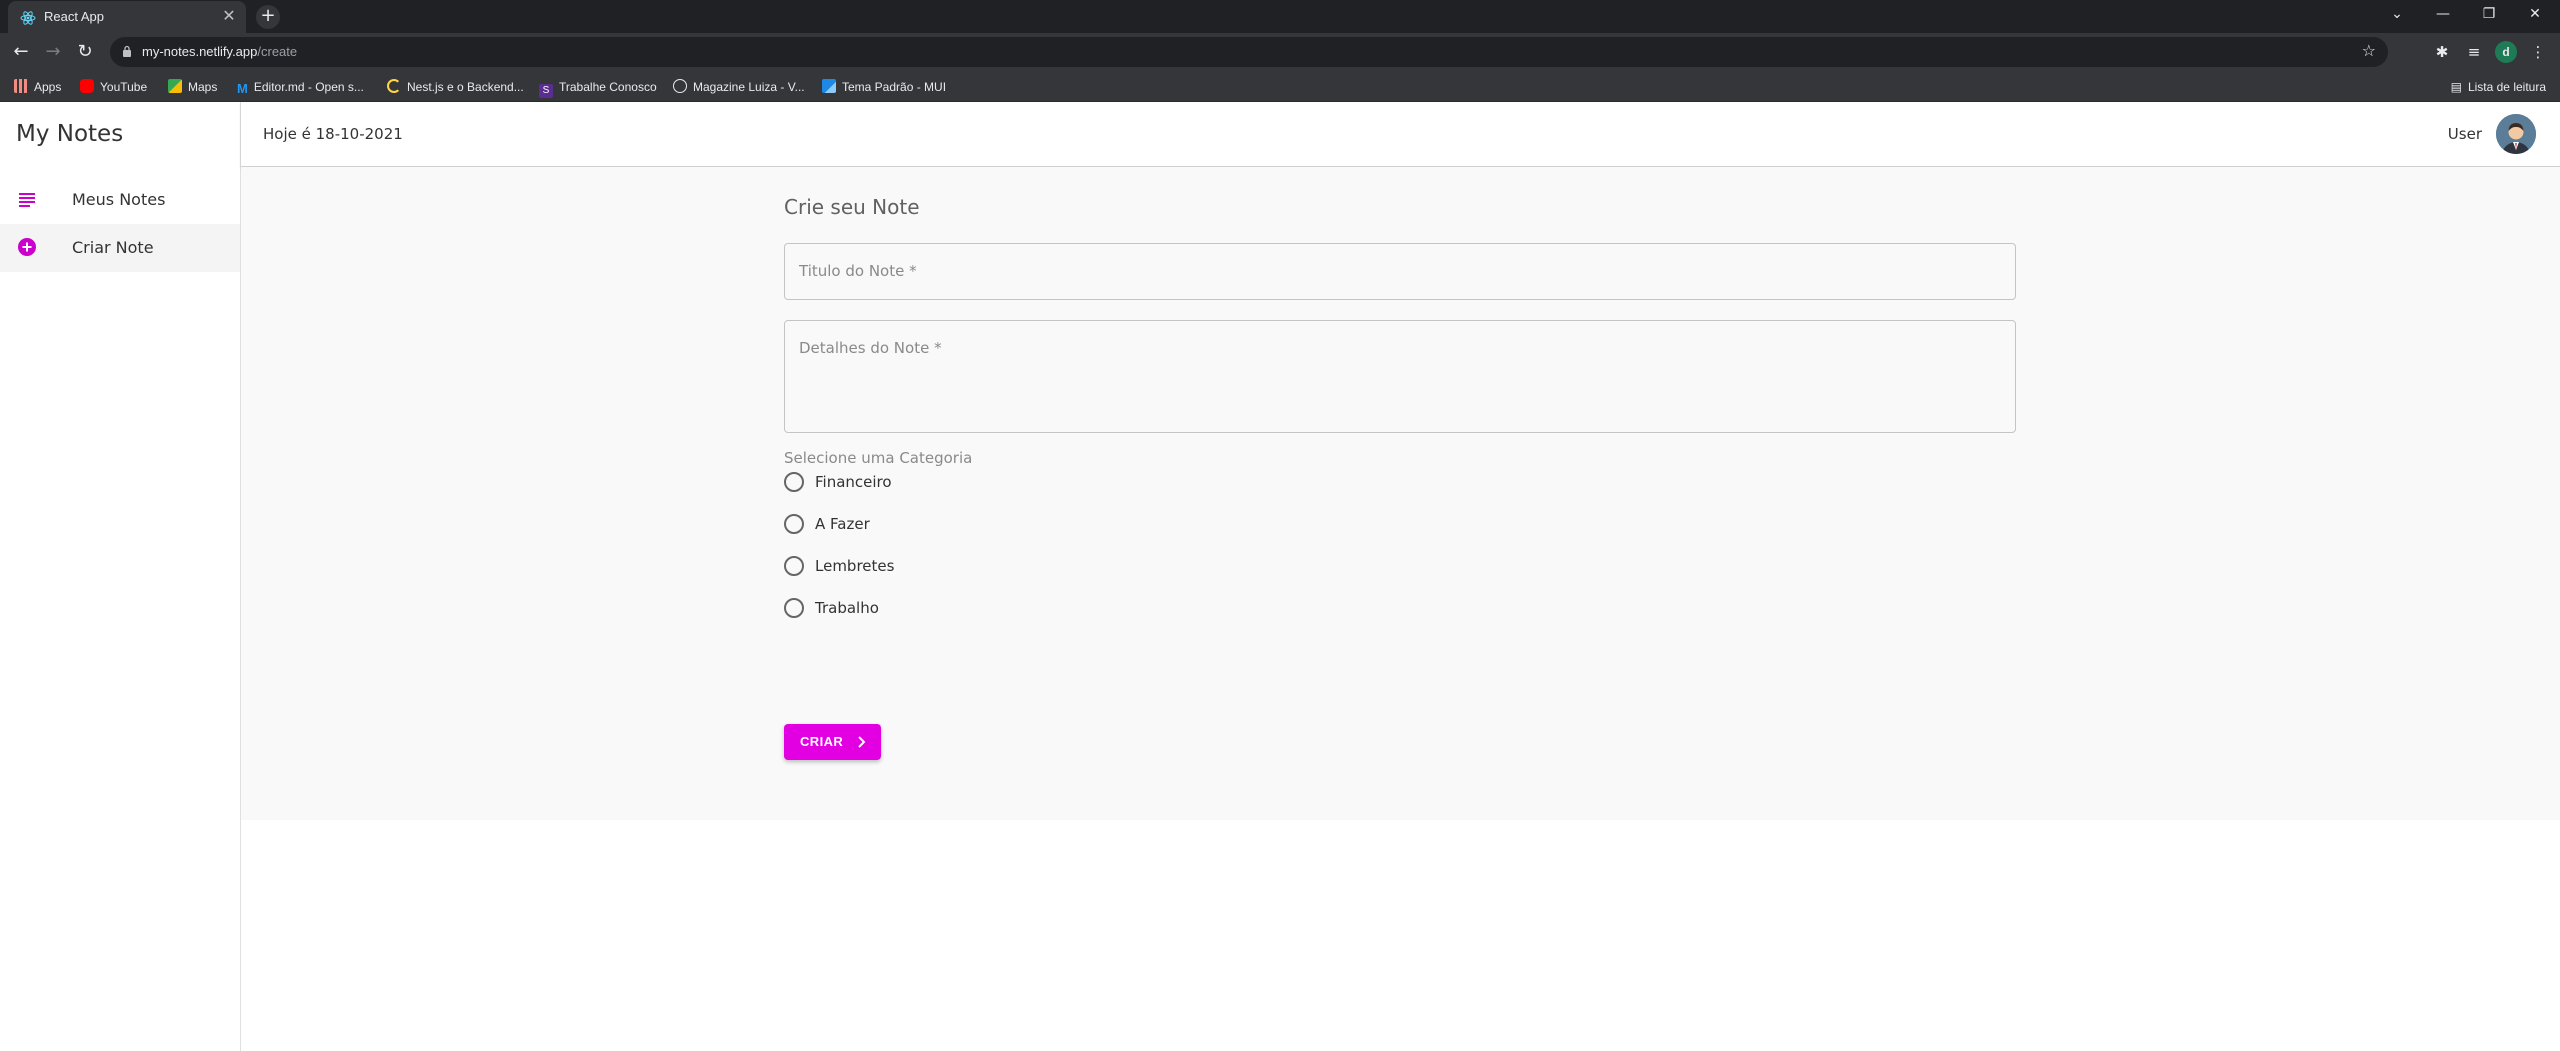 Image resolution: width=2560 pixels, height=1051 pixels. What do you see at coordinates (829, 86) in the screenshot?
I see `mui-icon` at bounding box center [829, 86].